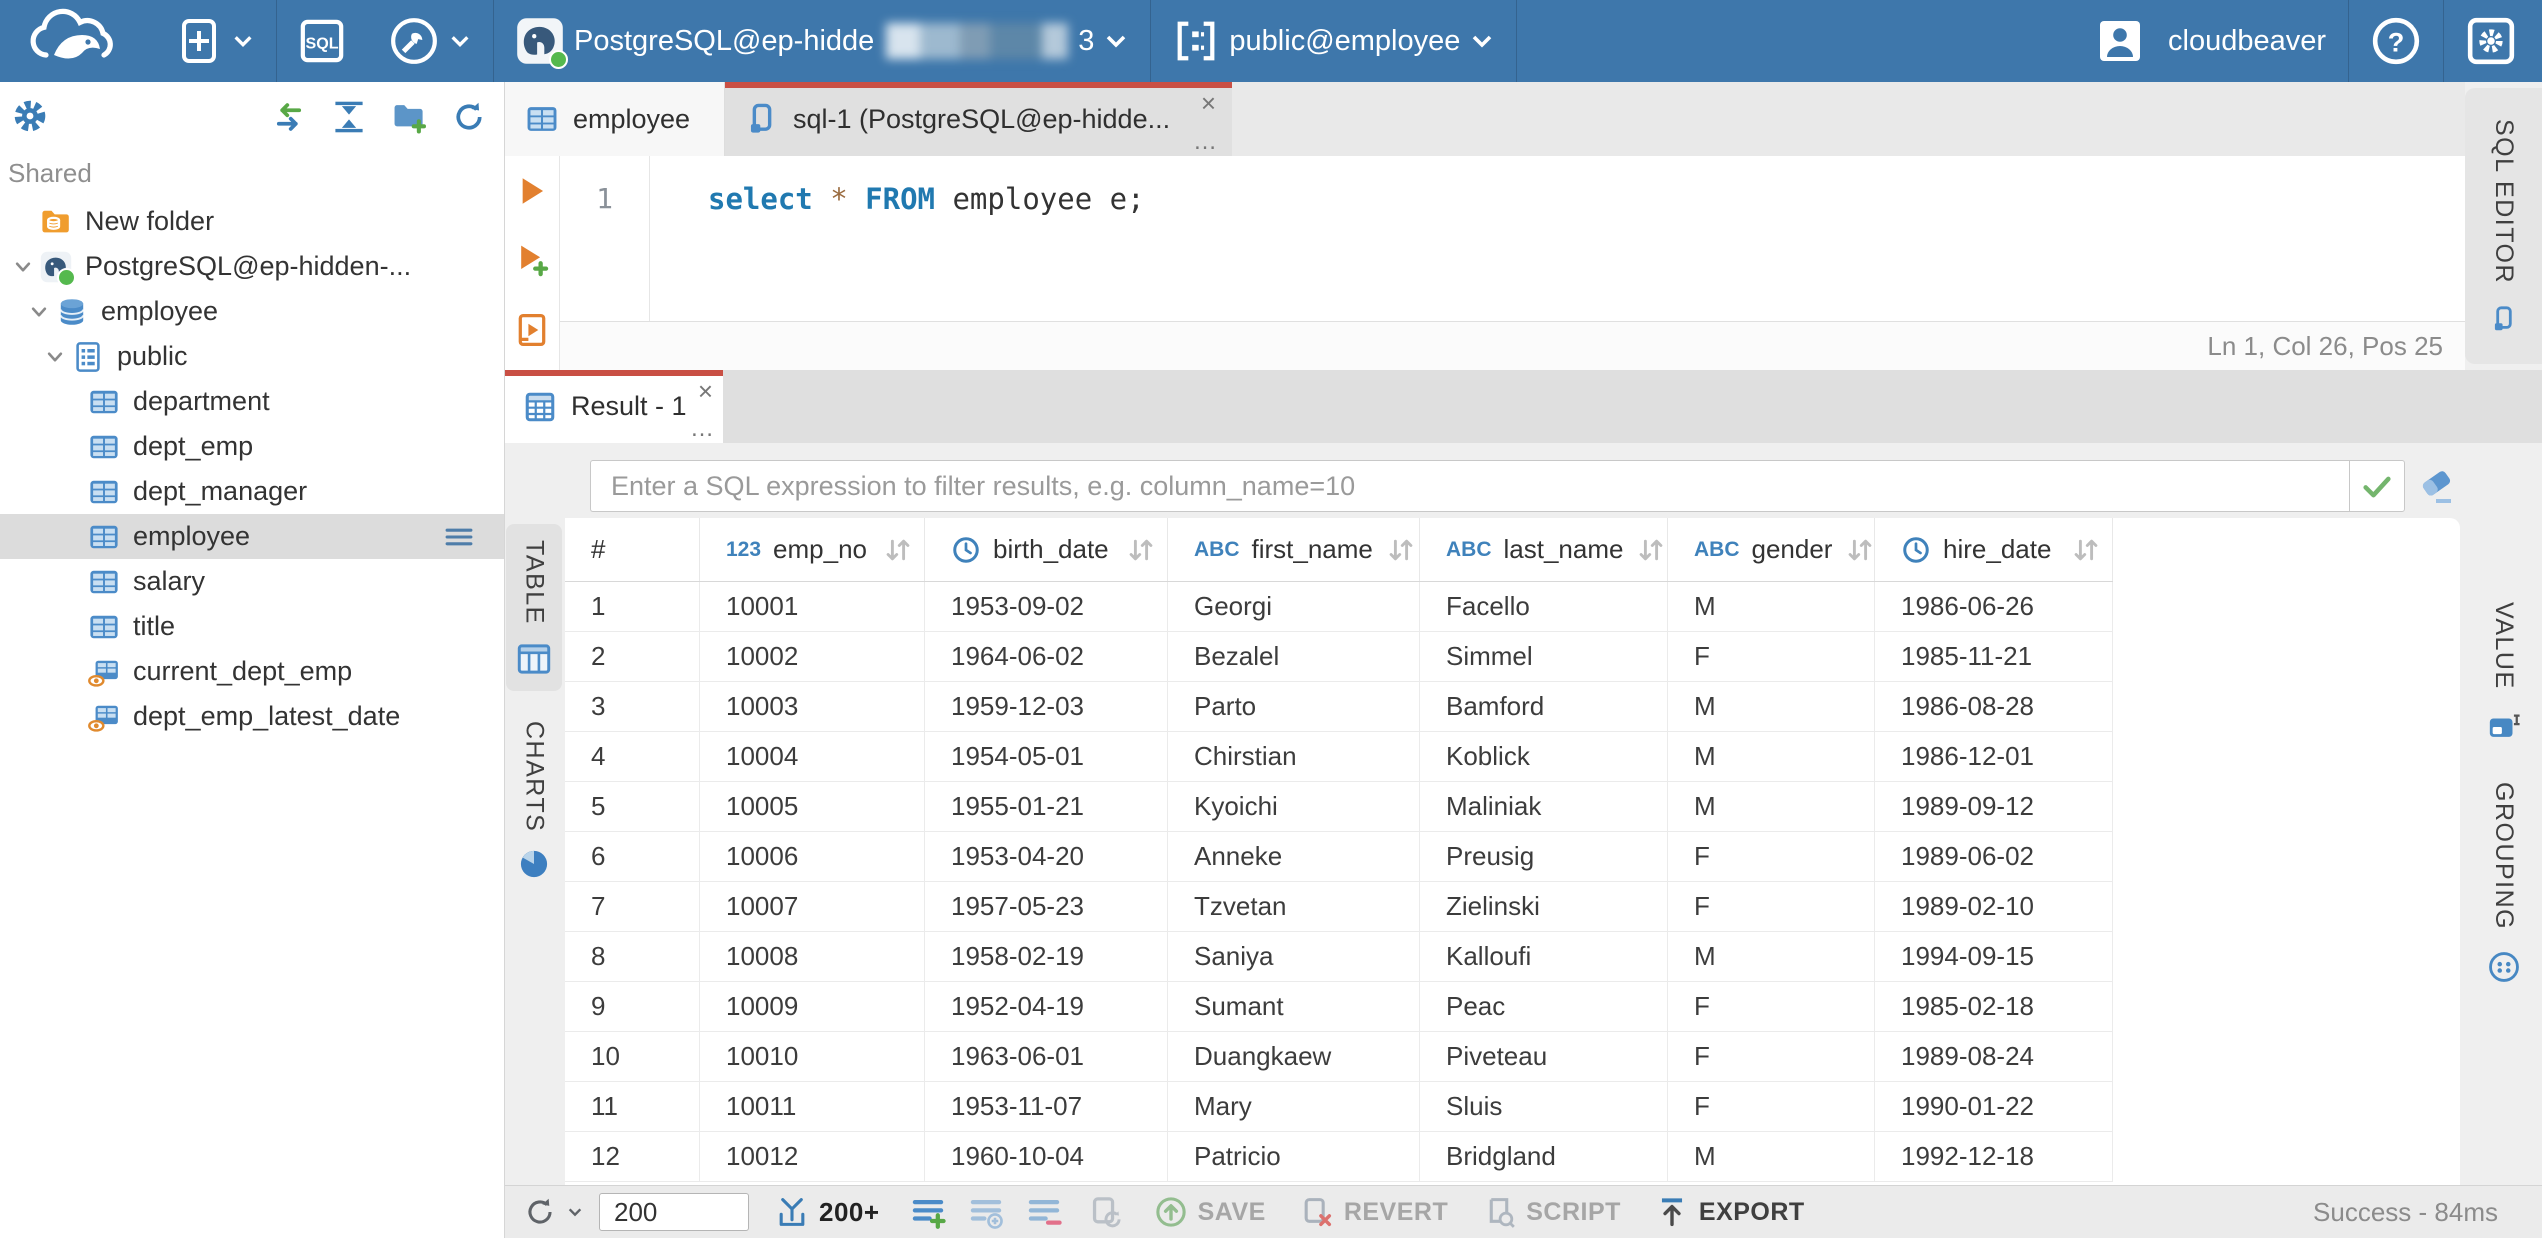 This screenshot has width=2542, height=1238. Describe the element at coordinates (1994, 1157) in the screenshot. I see `data-cell: 1992-12-18` at that location.